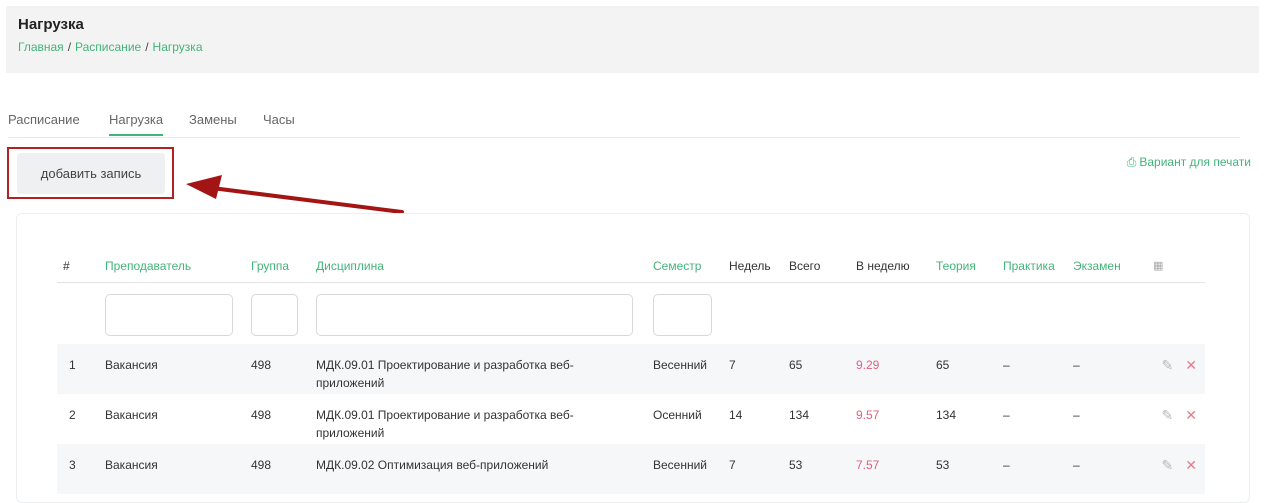 Image resolution: width=1265 pixels, height=503 pixels. What do you see at coordinates (888, 369) in the screenshot?
I see `per-week-cell: 9.29` at bounding box center [888, 369].